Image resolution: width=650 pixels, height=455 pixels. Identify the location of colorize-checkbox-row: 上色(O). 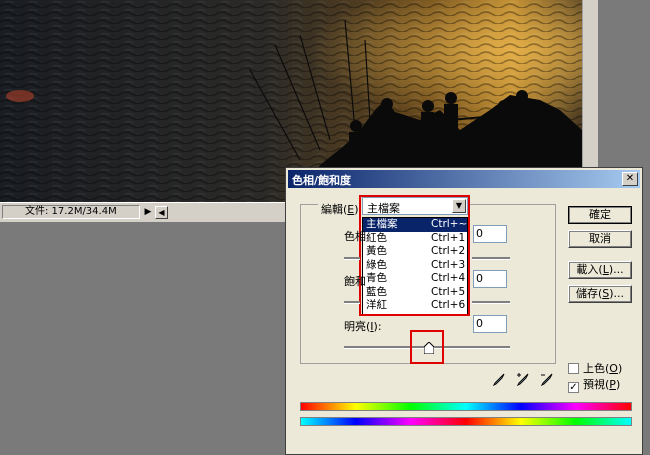
(595, 368).